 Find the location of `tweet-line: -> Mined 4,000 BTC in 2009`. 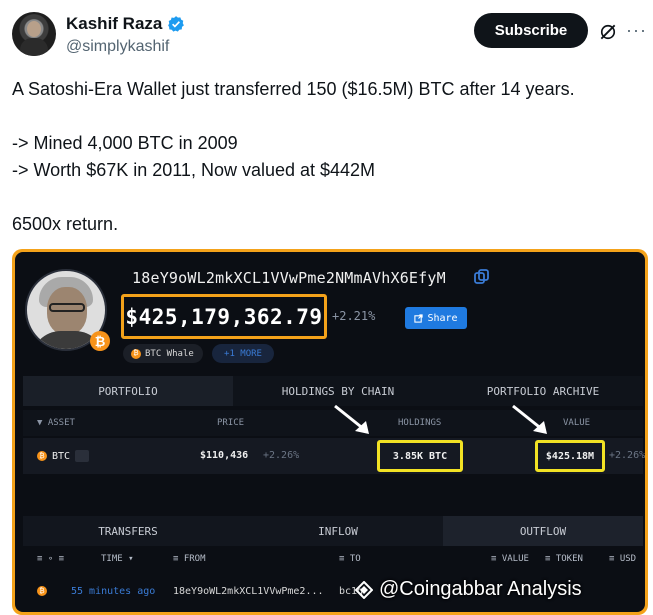

tweet-line: -> Mined 4,000 BTC in 2009 is located at coordinates (125, 143).